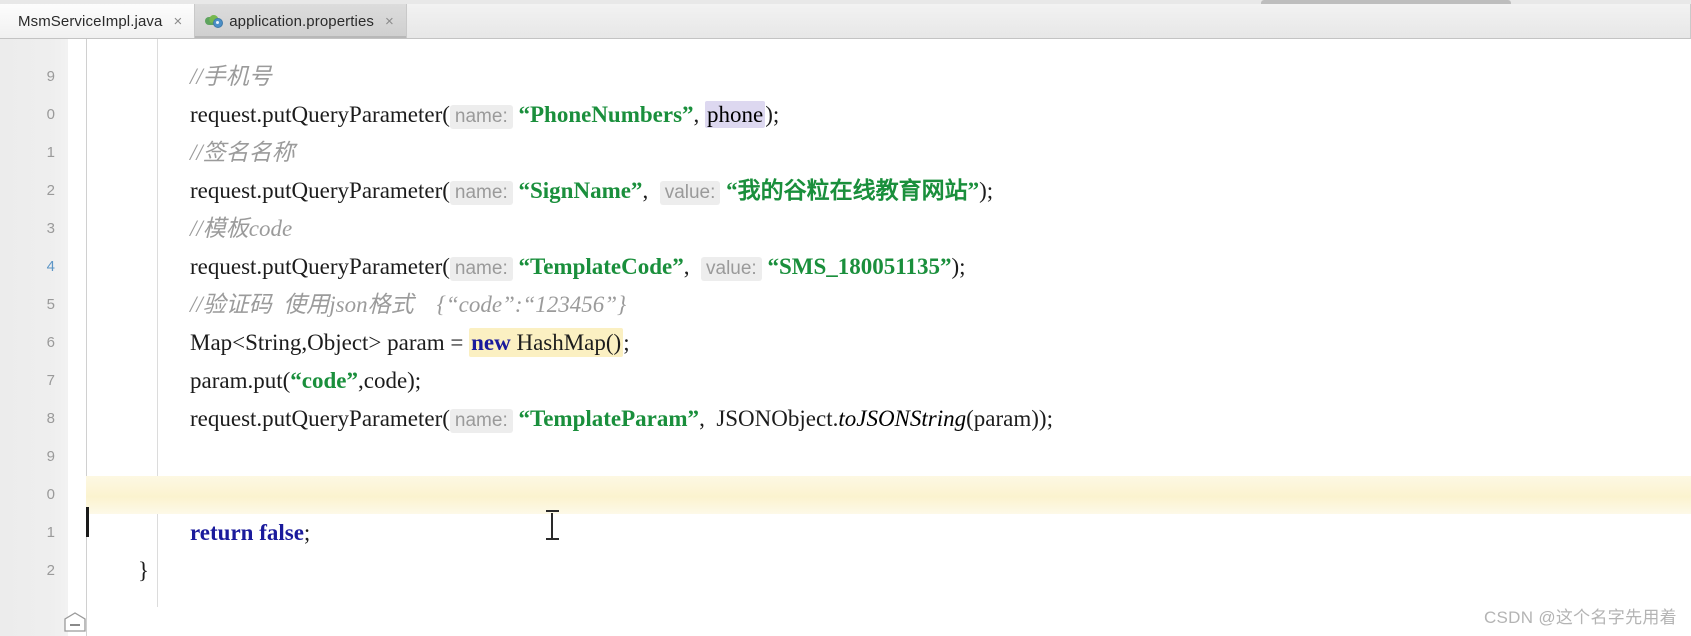  Describe the element at coordinates (566, 342) in the screenshot. I see `code-token: HashMap()` at that location.